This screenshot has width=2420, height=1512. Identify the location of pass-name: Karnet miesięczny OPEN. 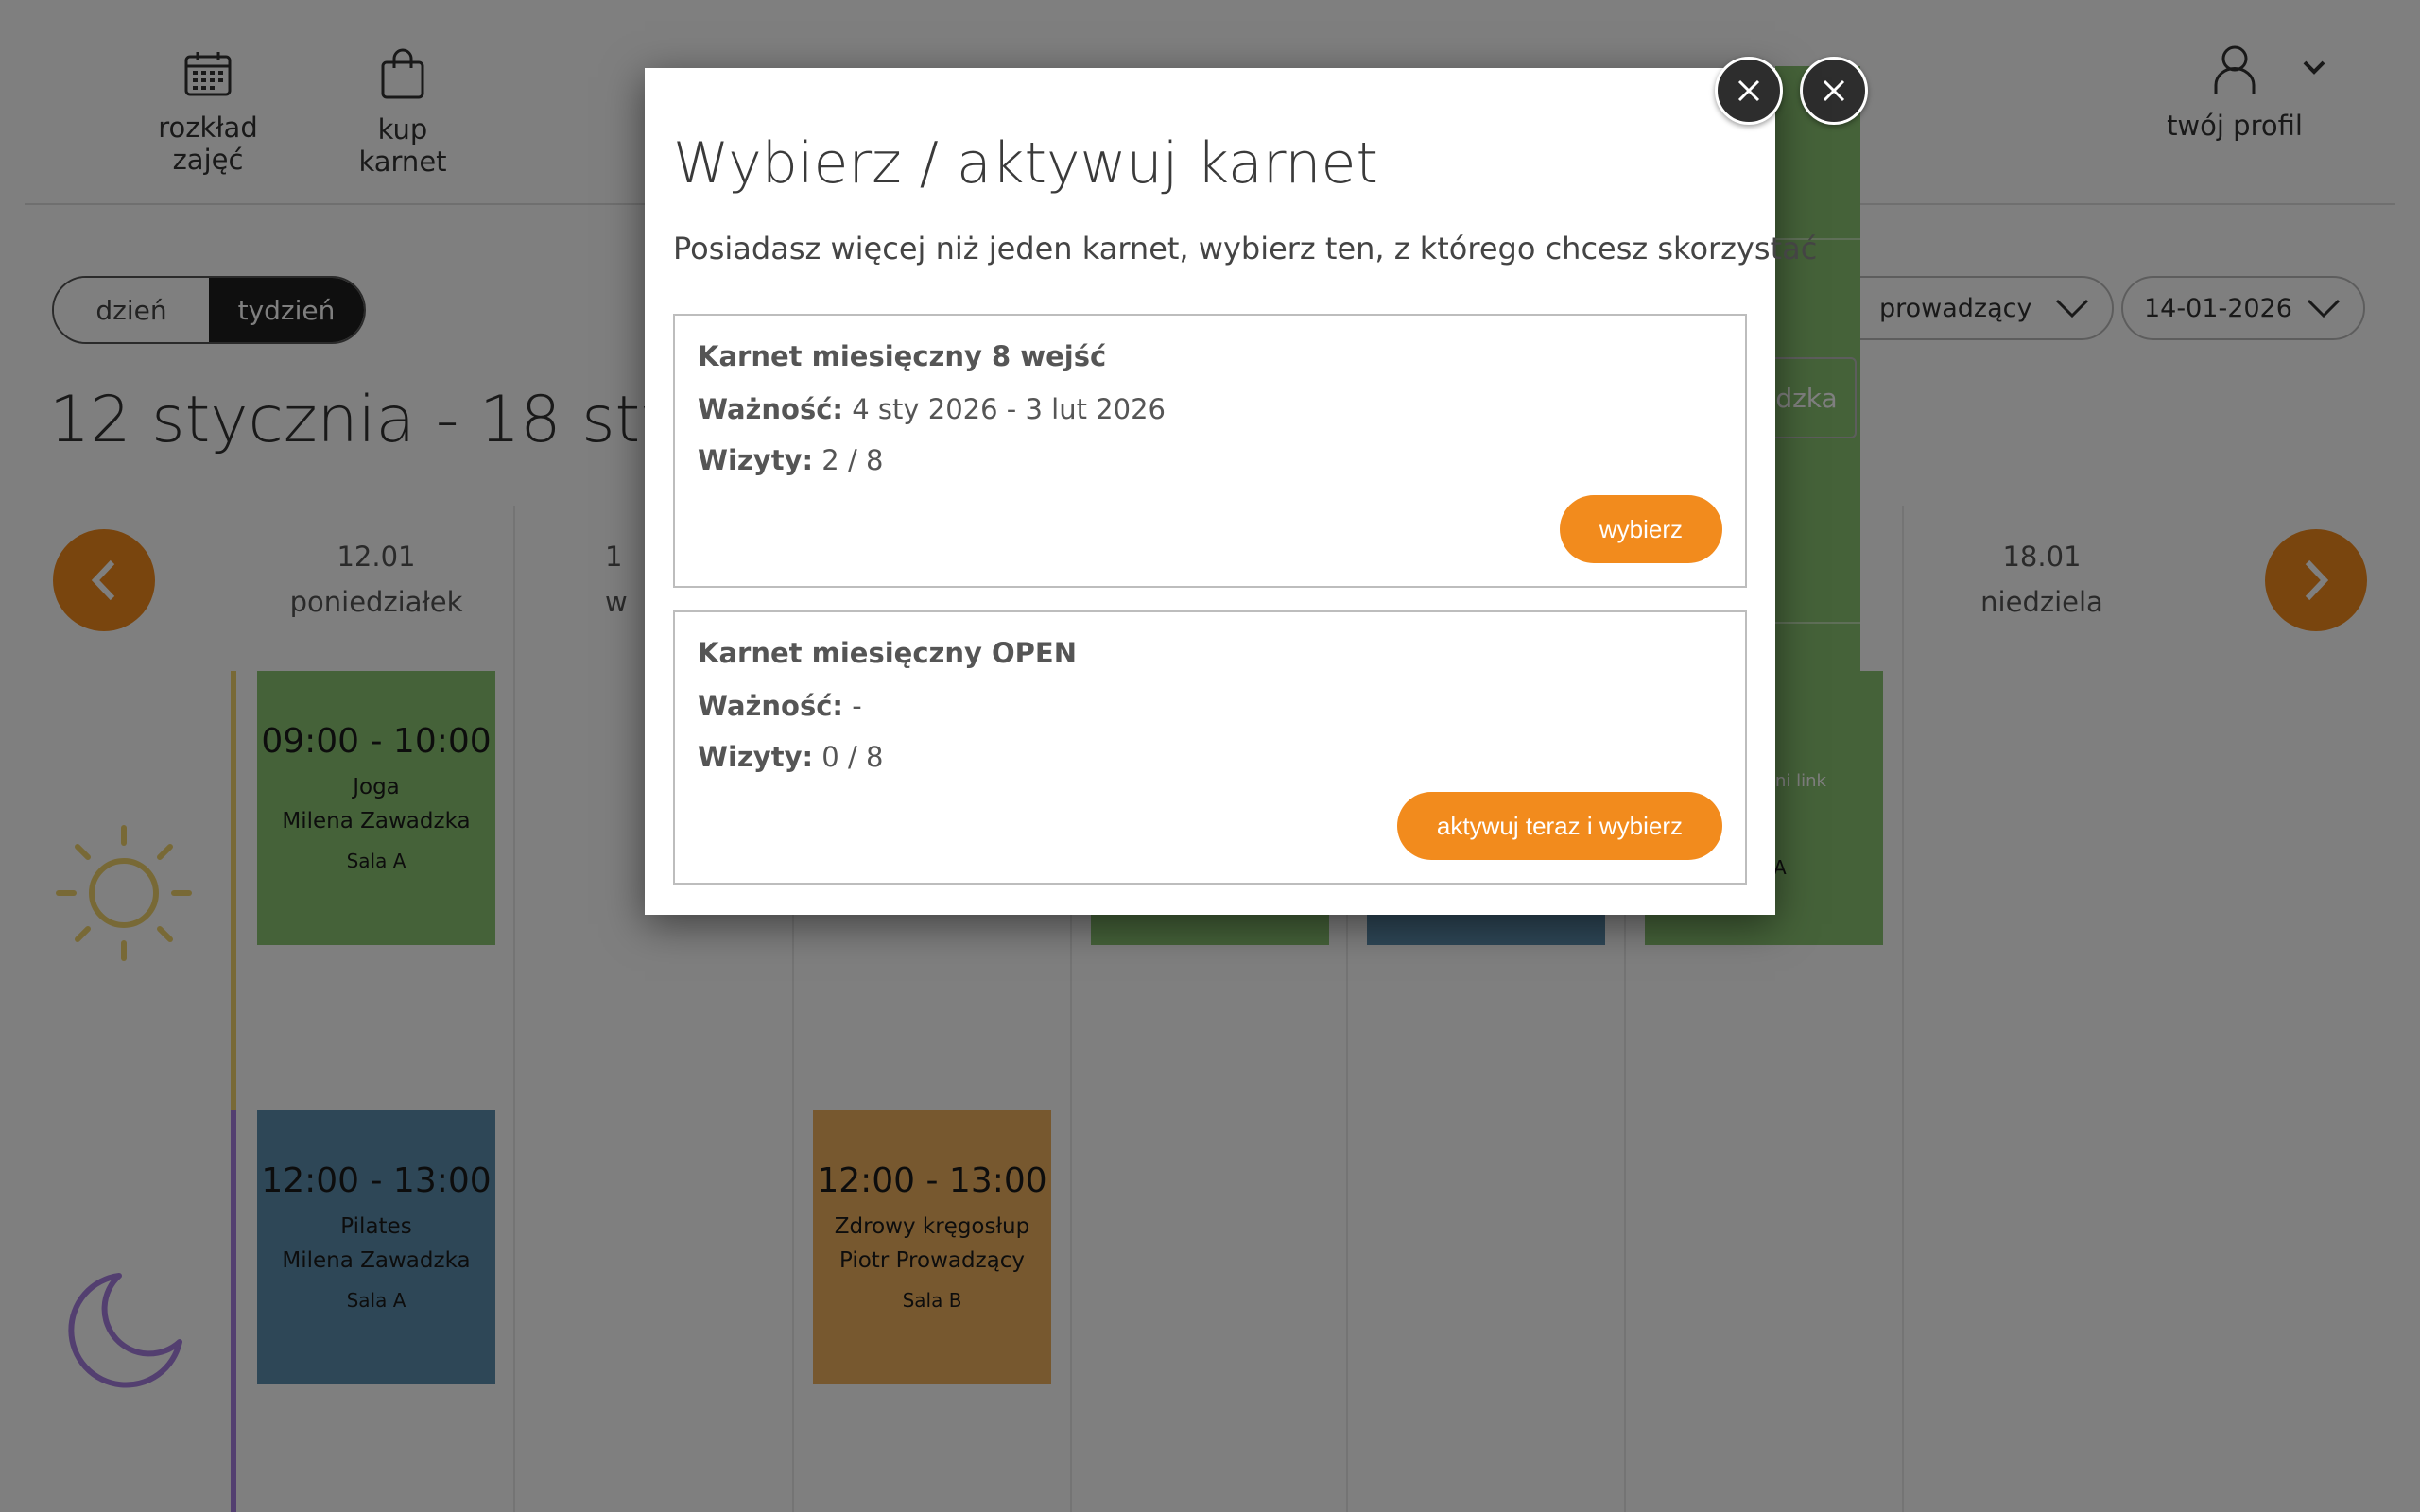
(888, 653).